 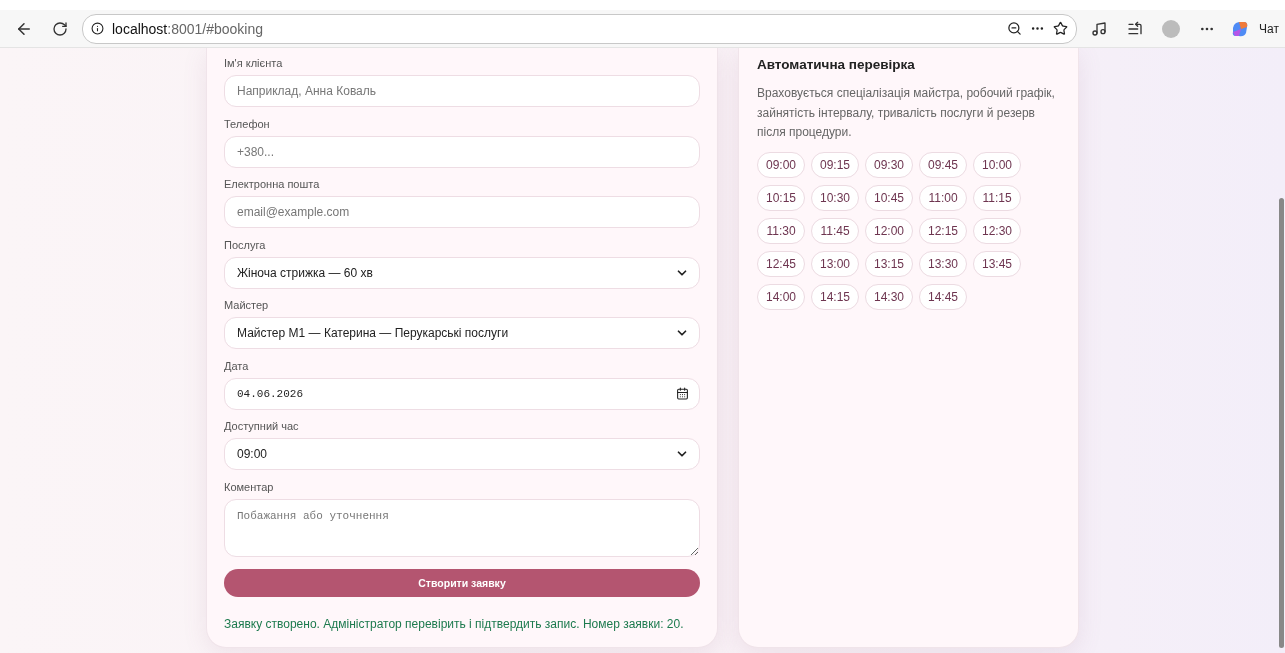 What do you see at coordinates (245, 244) in the screenshot?
I see `field-label: Послуга` at bounding box center [245, 244].